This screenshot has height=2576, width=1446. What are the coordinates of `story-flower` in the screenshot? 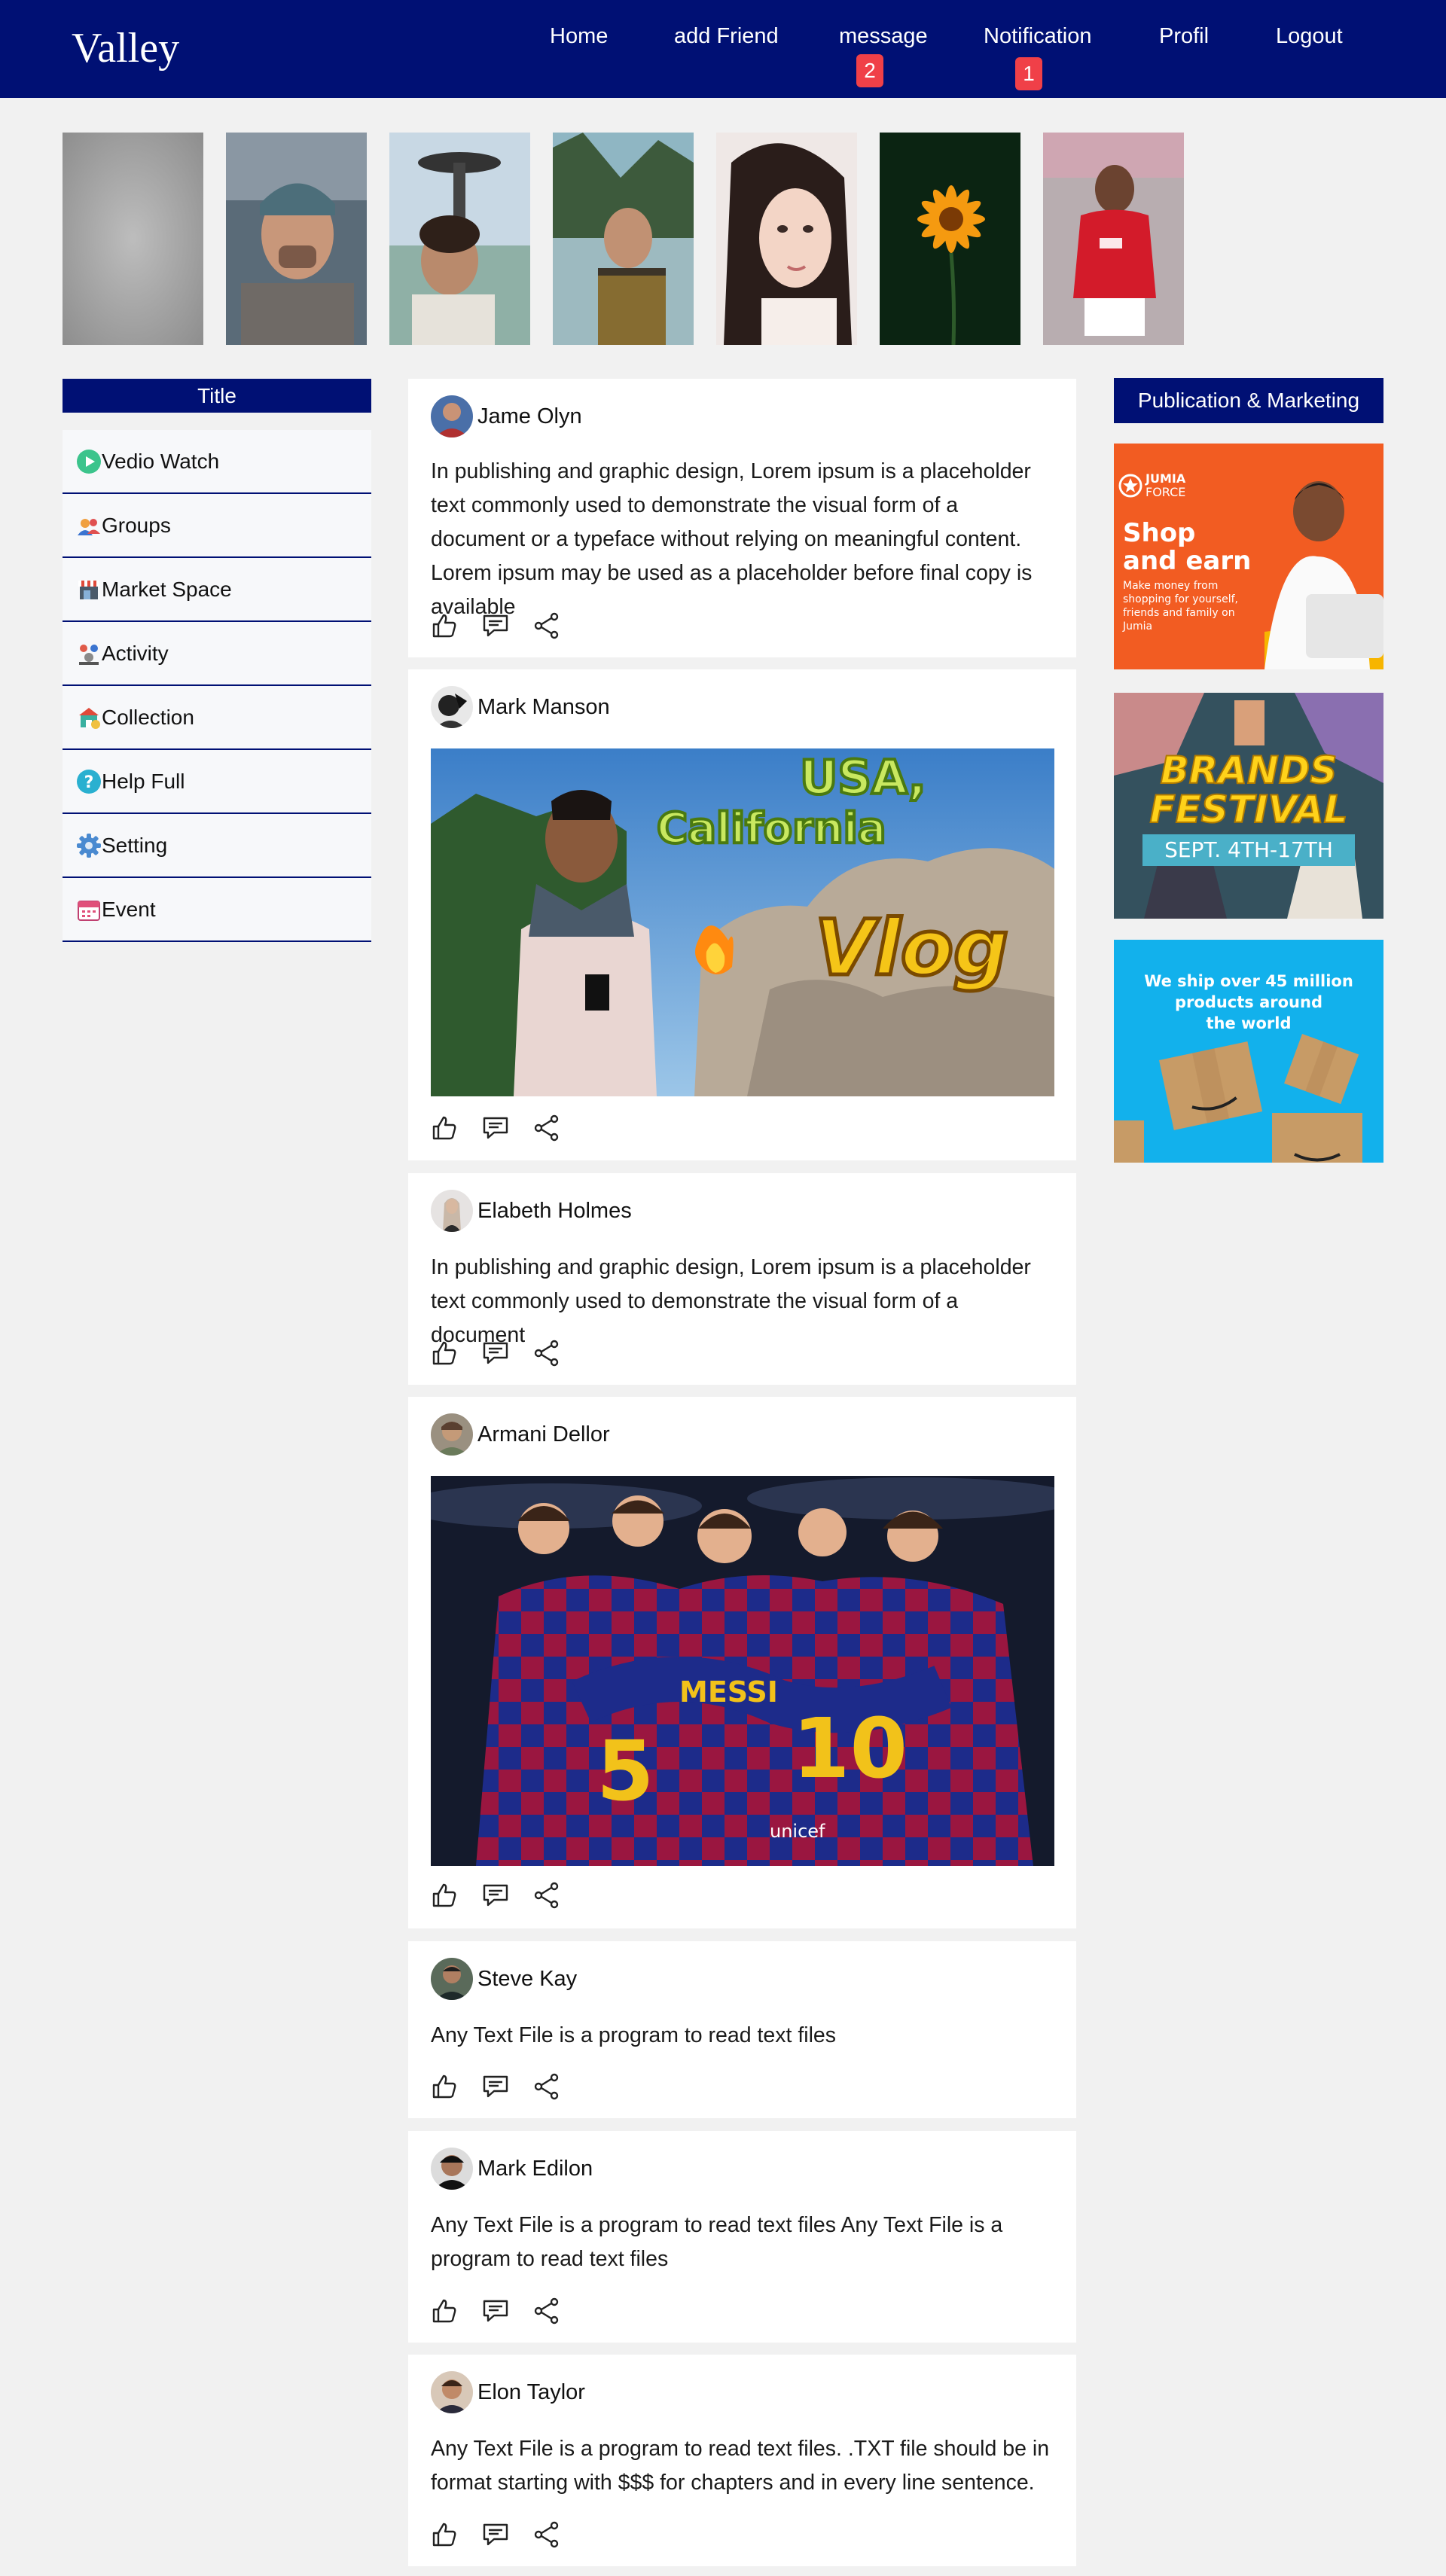 It's located at (950, 239).